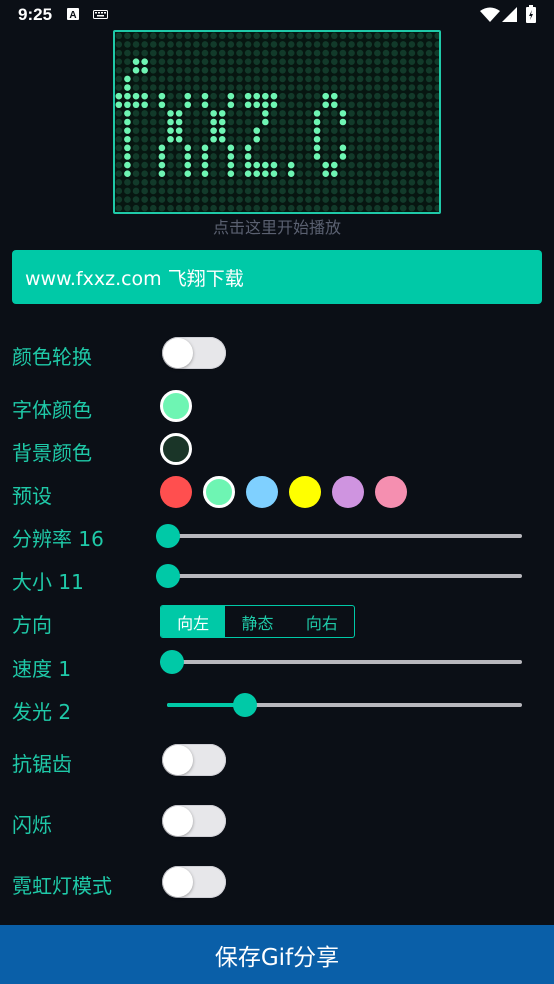 The width and height of the screenshot is (554, 984). What do you see at coordinates (194, 882) in the screenshot?
I see `neon-mode-toggle` at bounding box center [194, 882].